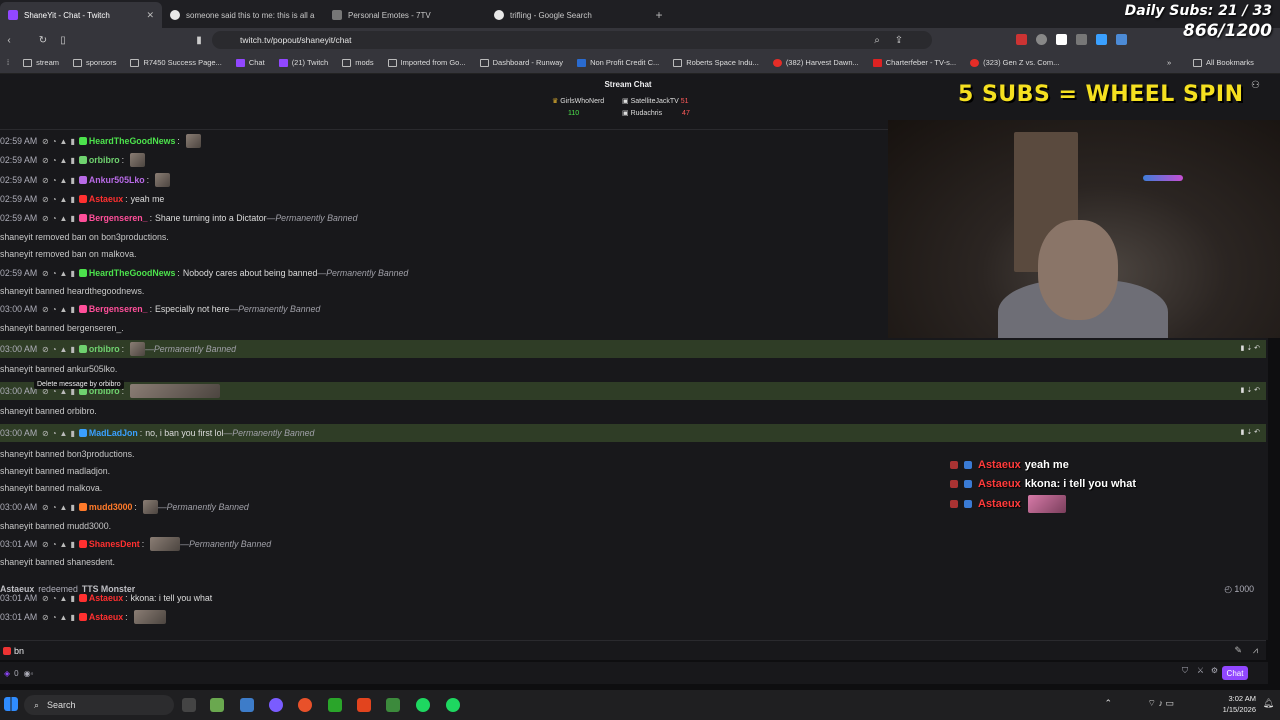 This screenshot has width=1280, height=720. I want to click on tray-expand-icon: ⌃, so click(1108, 703).